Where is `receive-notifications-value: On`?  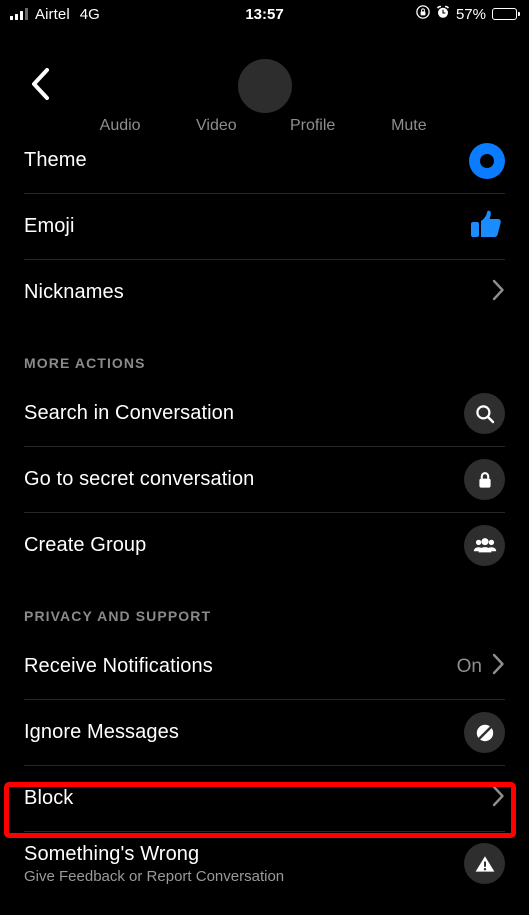 receive-notifications-value: On is located at coordinates (469, 666).